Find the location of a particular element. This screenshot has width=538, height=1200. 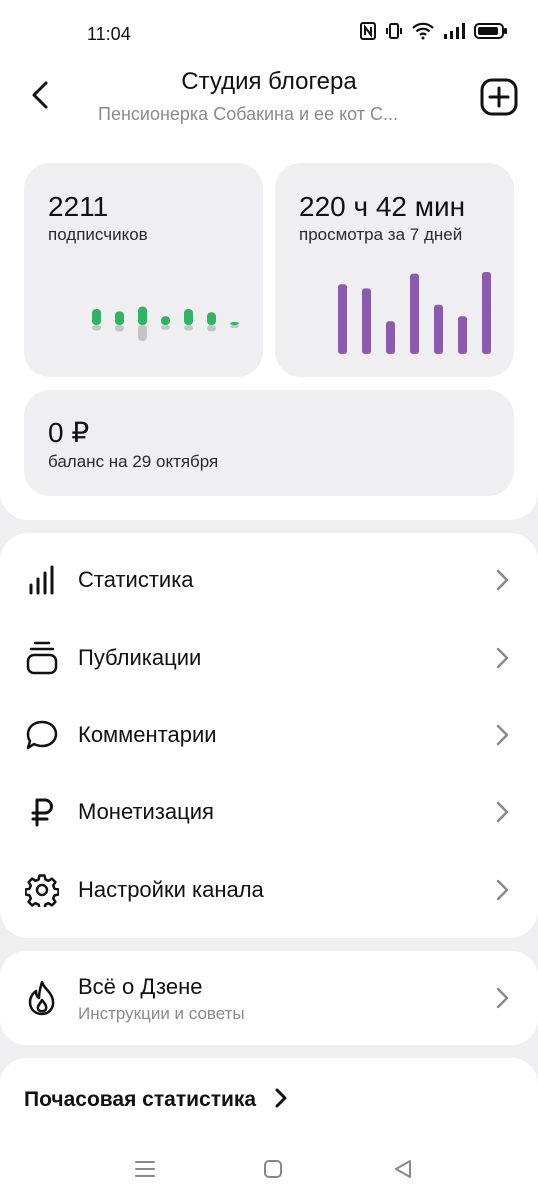

flame-icon is located at coordinates (42, 998).